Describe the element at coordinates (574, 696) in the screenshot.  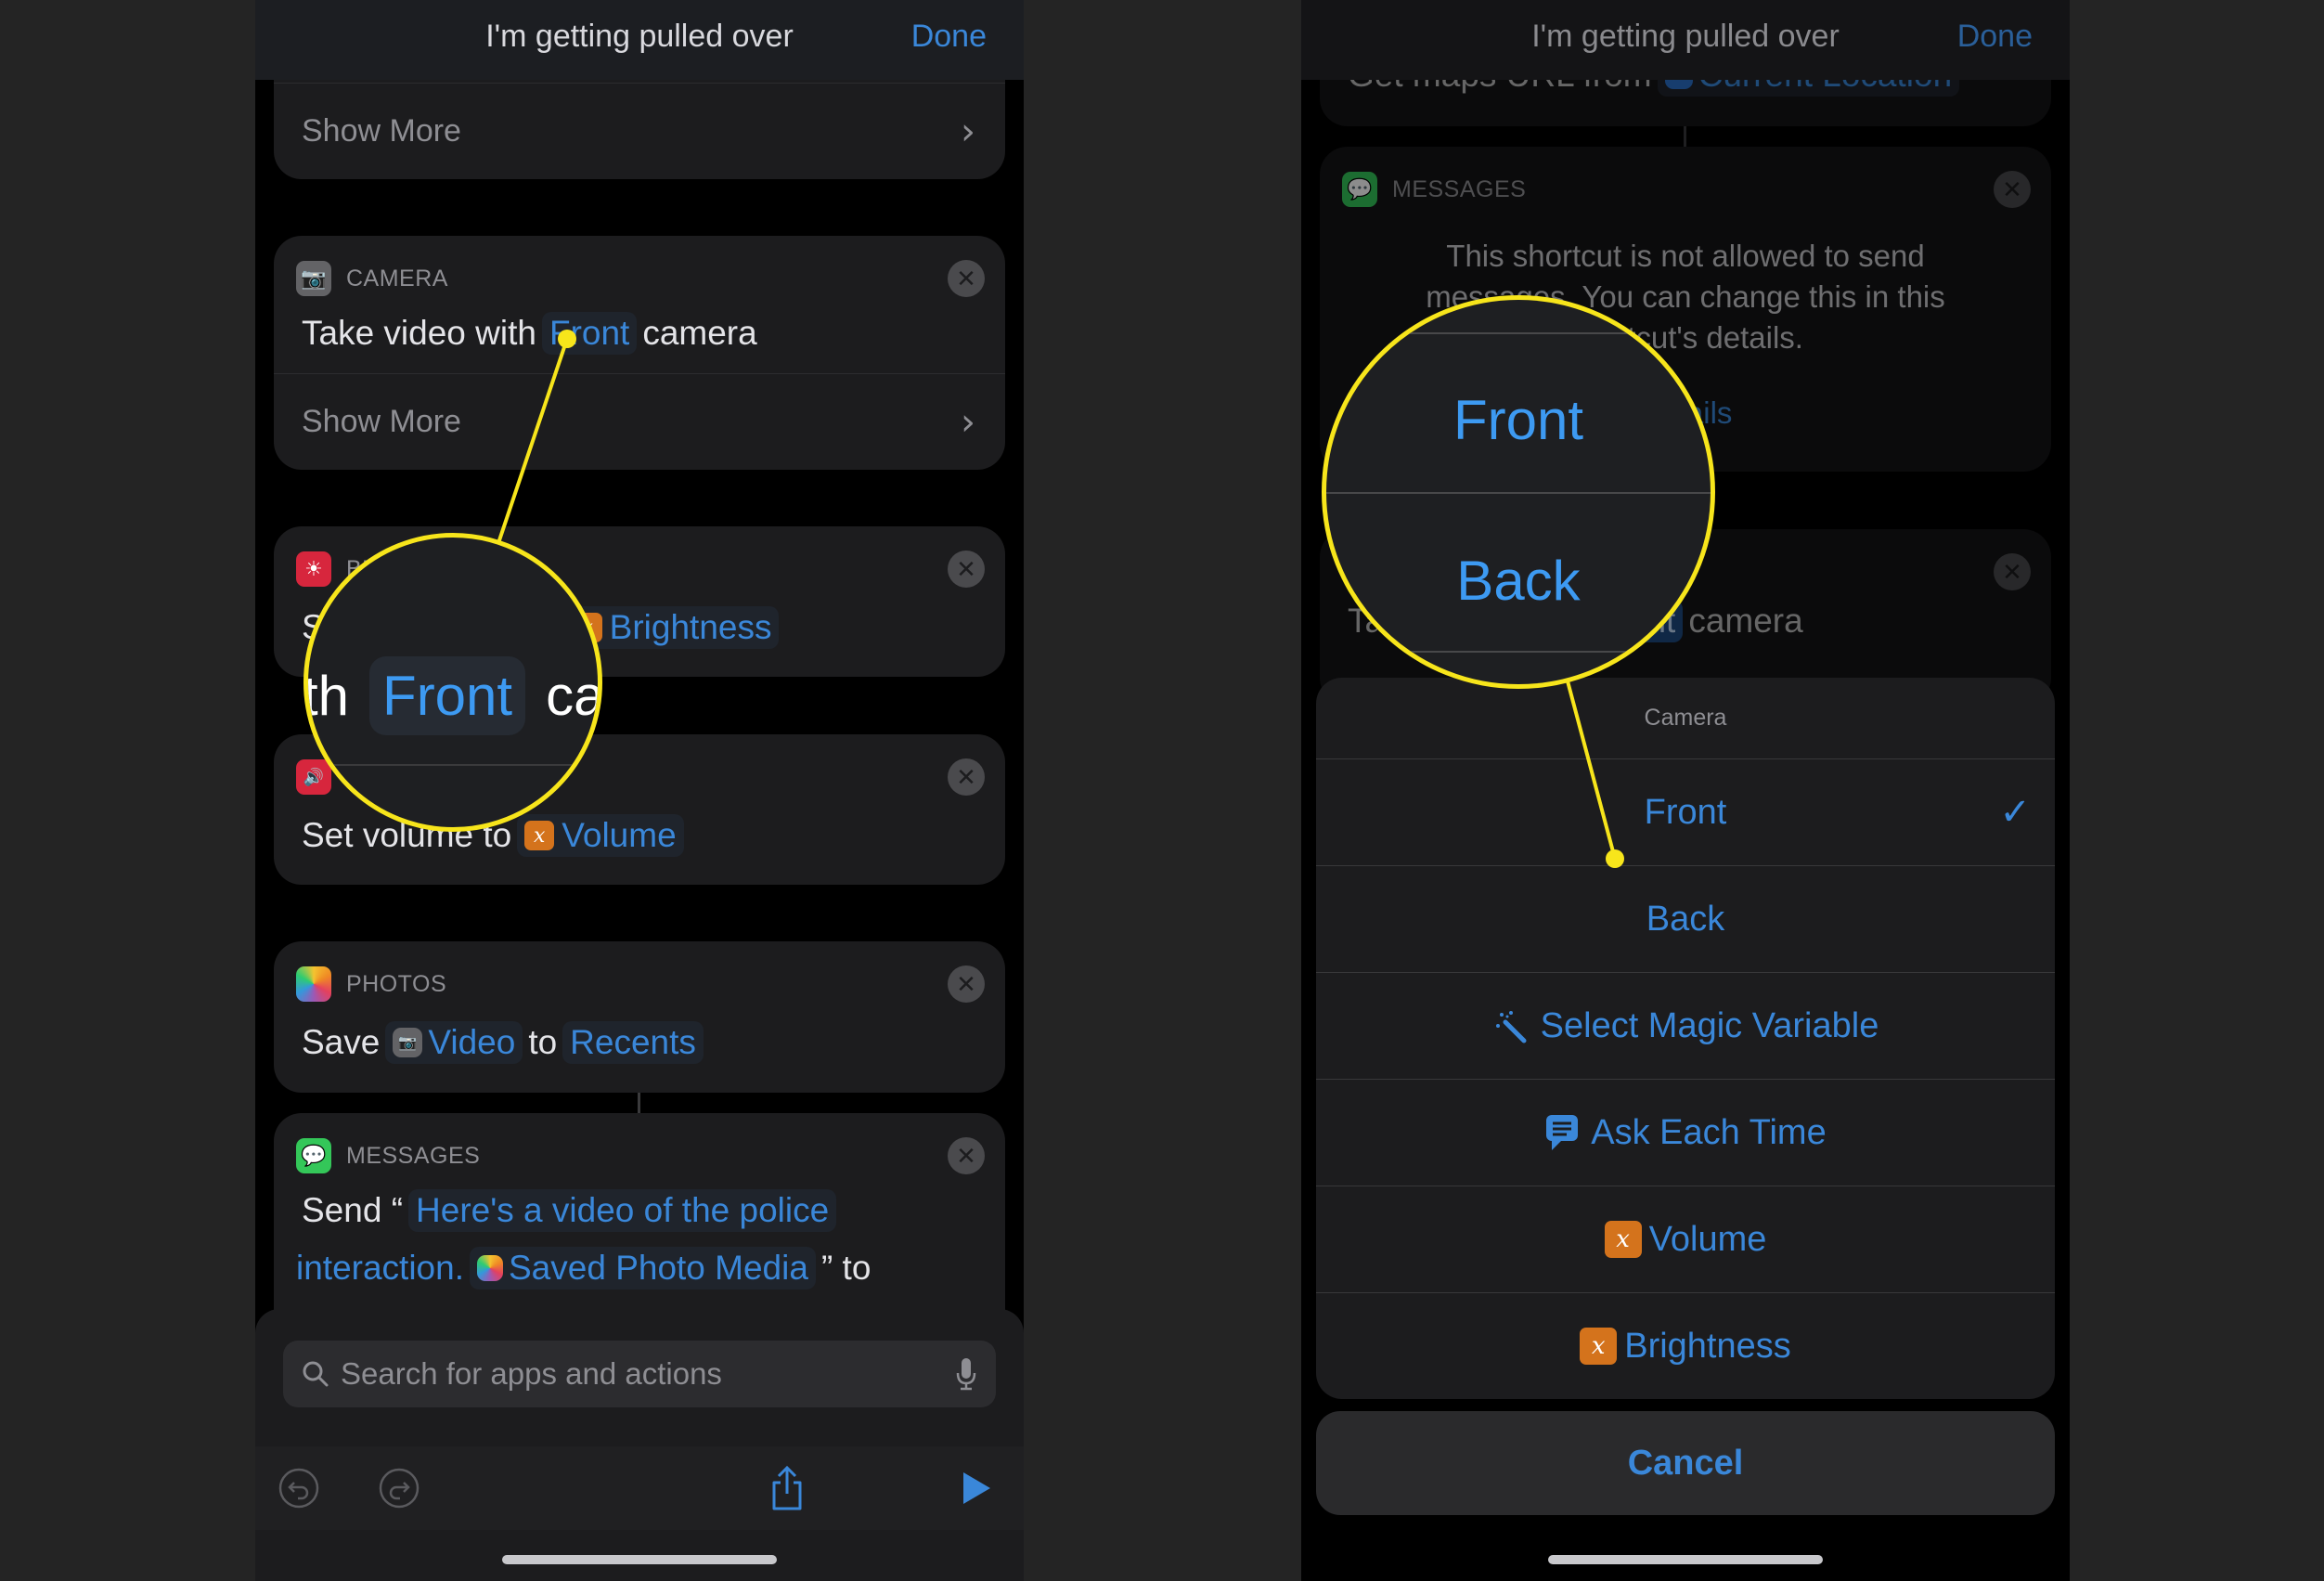
I see `magnified-text-after: ca` at that location.